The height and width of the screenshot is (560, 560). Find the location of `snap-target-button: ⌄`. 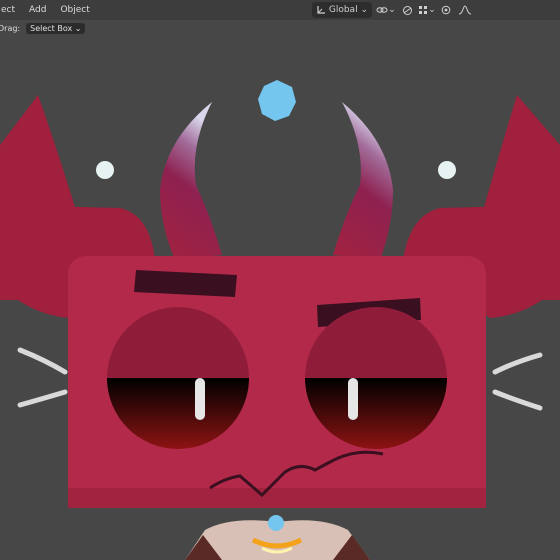

snap-target-button: ⌄ is located at coordinates (427, 10).